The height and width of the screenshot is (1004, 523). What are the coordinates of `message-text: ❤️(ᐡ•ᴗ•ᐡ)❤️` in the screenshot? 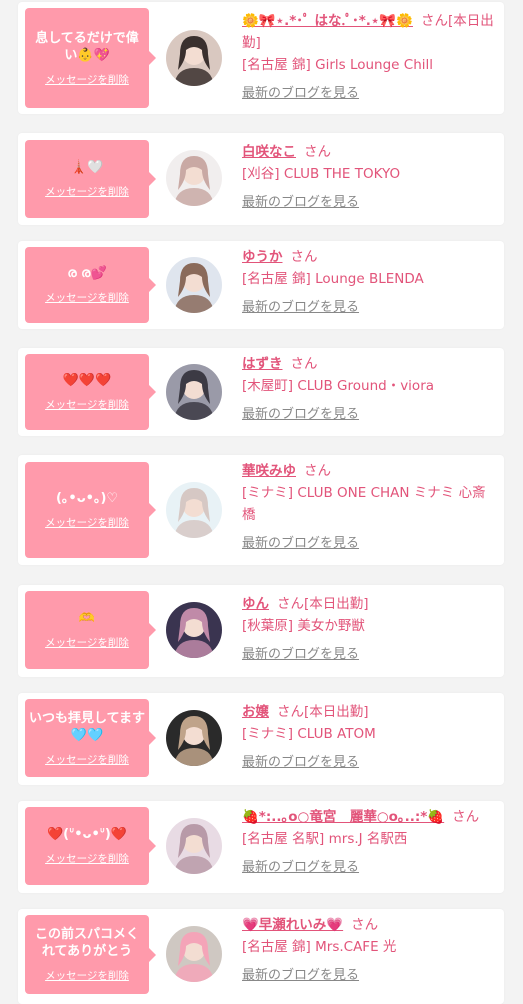 It's located at (87, 834).